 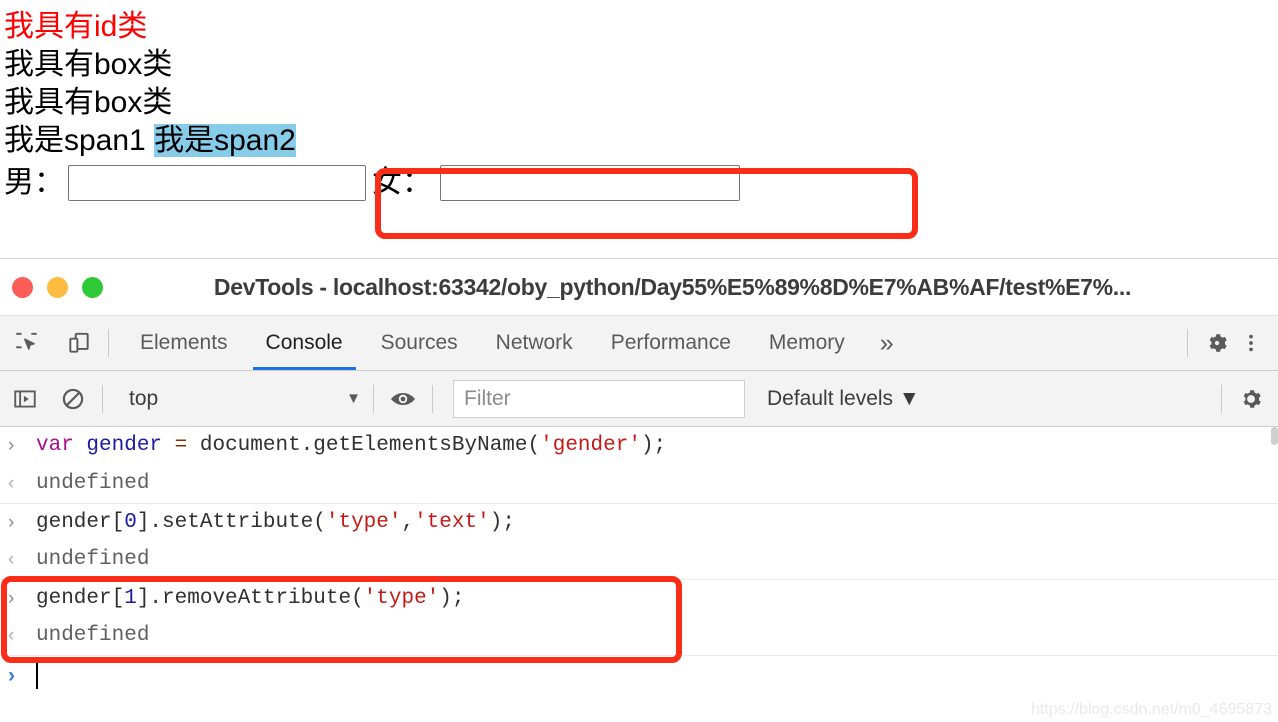 What do you see at coordinates (22, 287) in the screenshot?
I see `close-window-button` at bounding box center [22, 287].